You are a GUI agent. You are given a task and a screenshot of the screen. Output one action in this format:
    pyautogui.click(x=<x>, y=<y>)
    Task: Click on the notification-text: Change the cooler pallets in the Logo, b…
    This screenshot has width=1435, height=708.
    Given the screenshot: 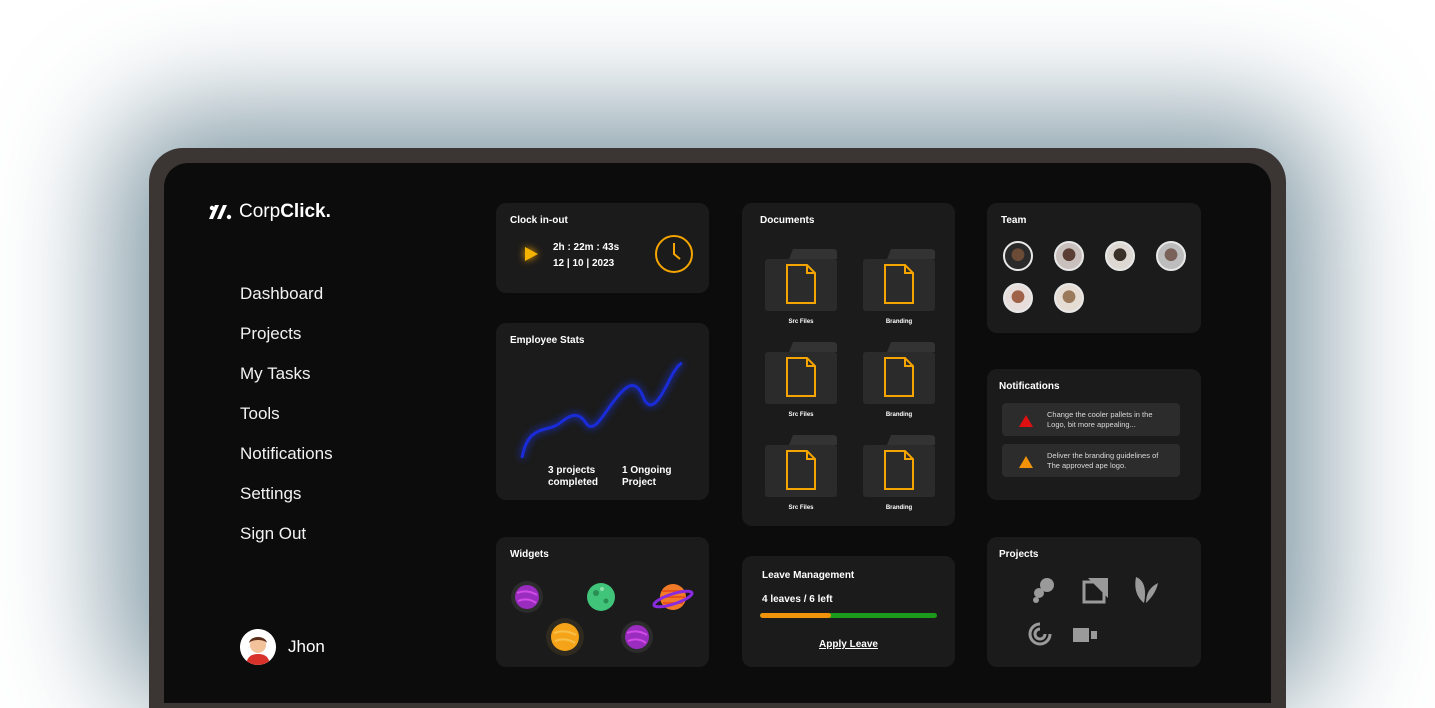 What is the action you would take?
    pyautogui.click(x=1111, y=420)
    